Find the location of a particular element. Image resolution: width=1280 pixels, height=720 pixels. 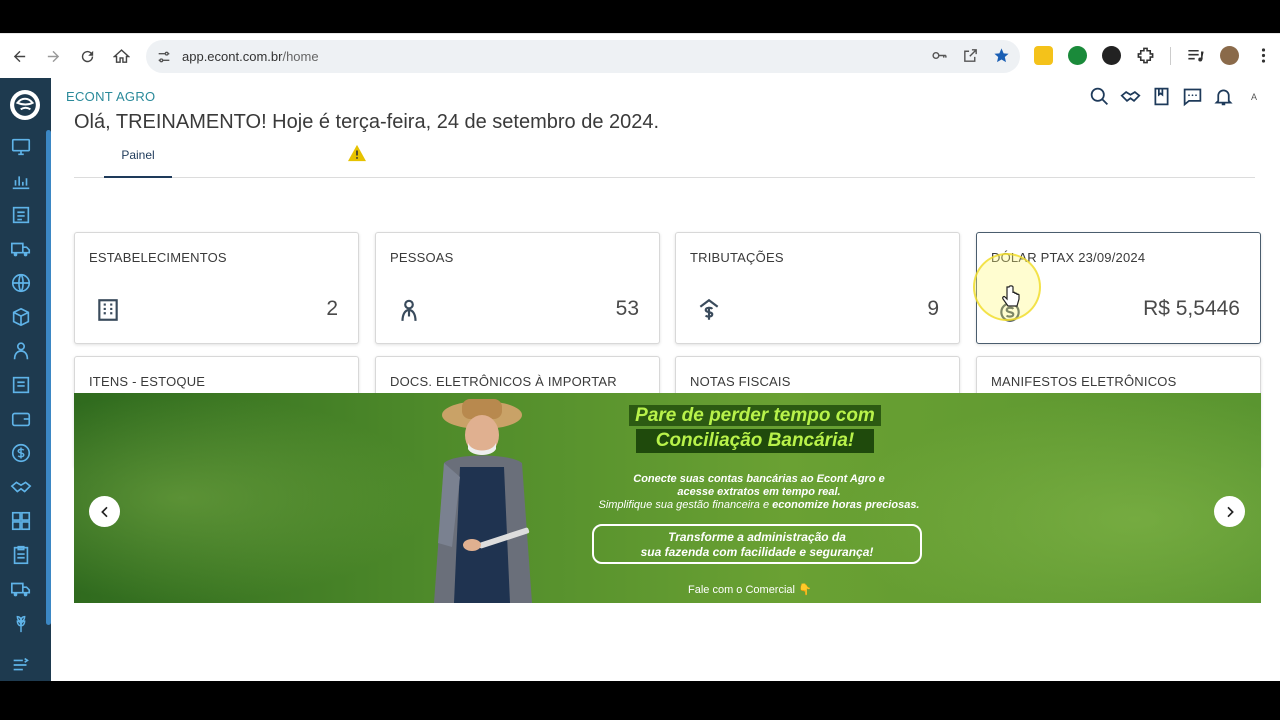

site-settings-icon is located at coordinates (164, 57).